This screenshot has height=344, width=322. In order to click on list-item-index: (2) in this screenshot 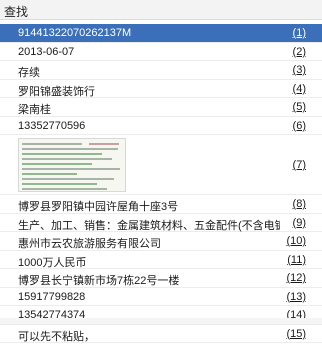, I will do `click(292, 52)`.